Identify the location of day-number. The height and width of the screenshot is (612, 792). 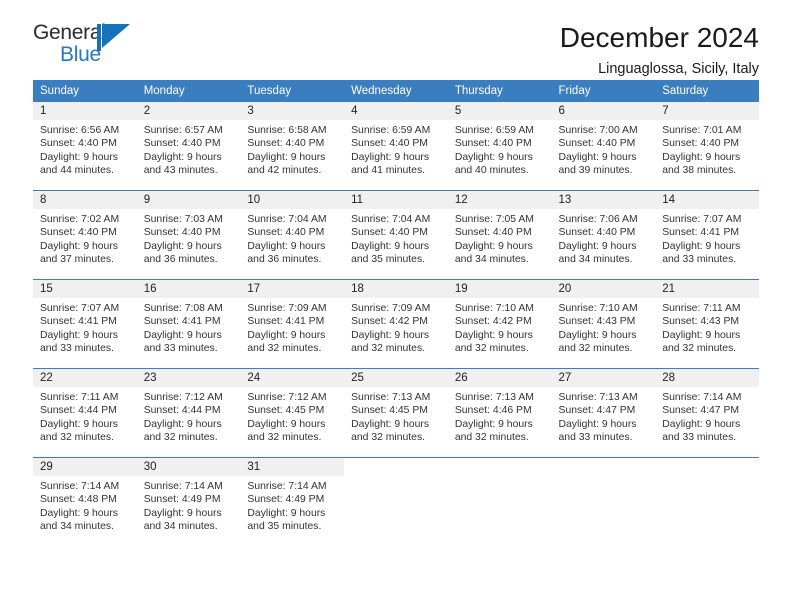
(396, 467).